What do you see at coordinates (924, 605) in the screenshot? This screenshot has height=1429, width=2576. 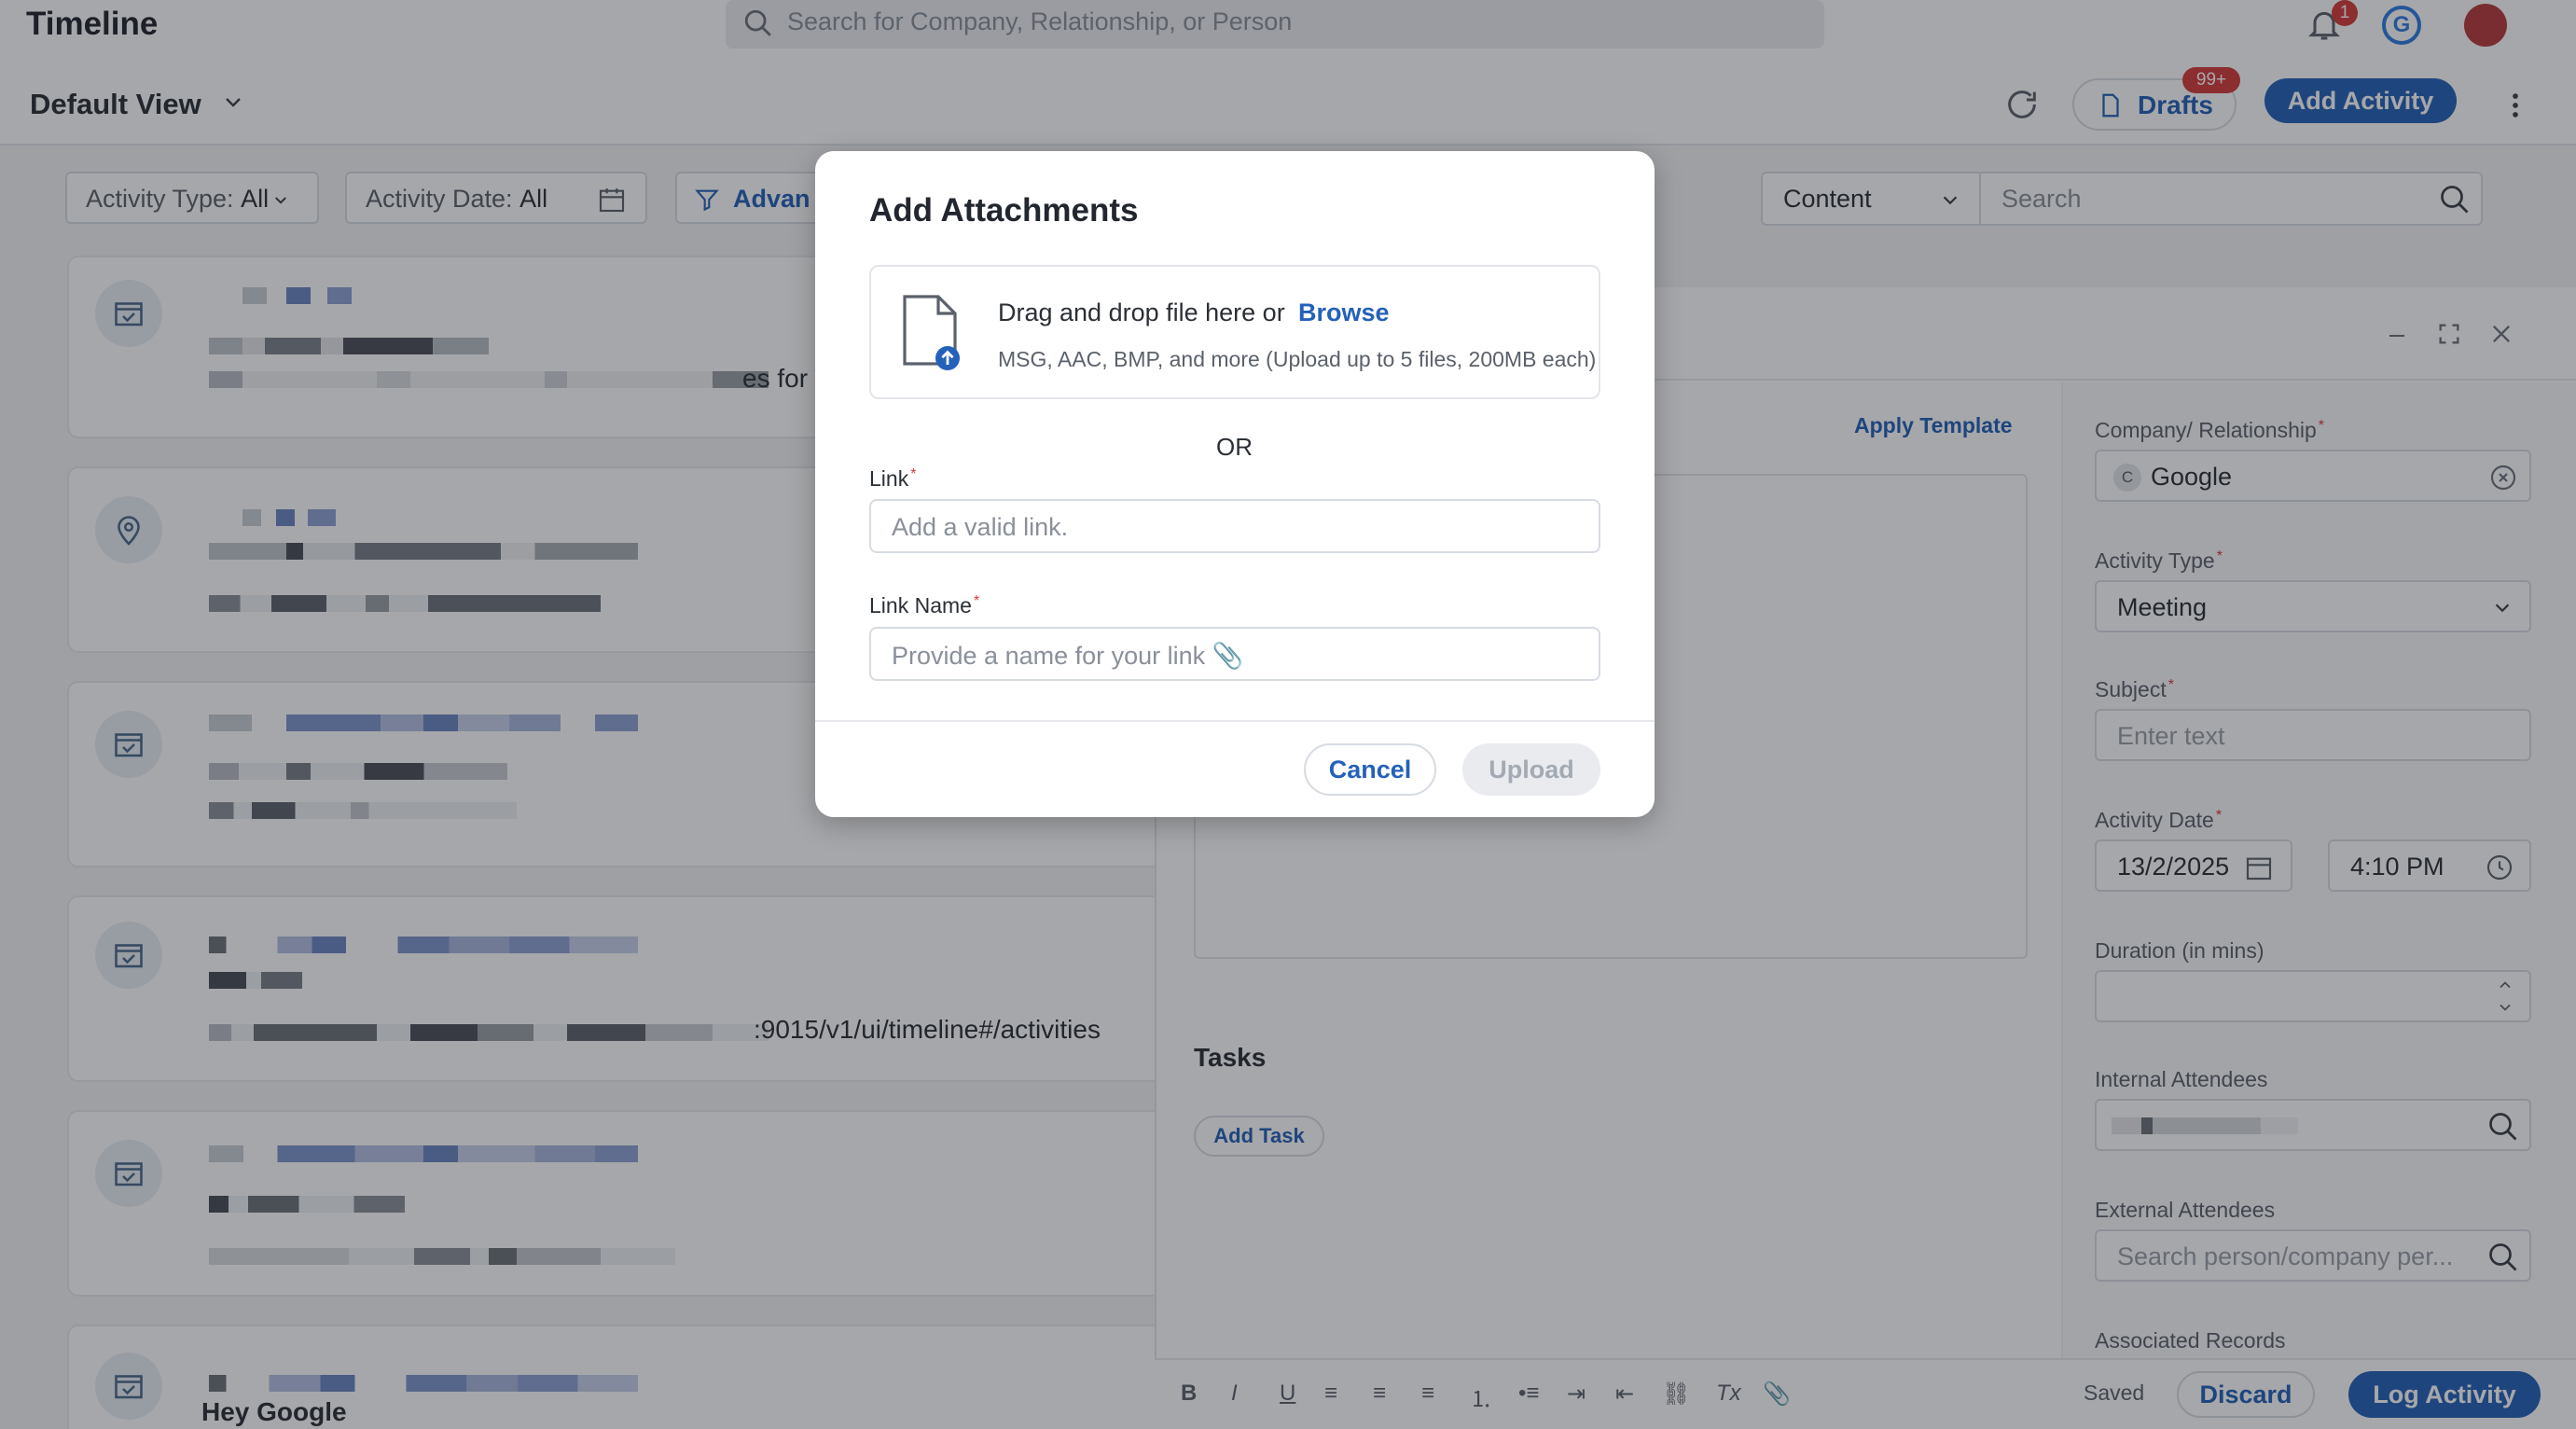 I see `link-name-field-label: Link Name *` at bounding box center [924, 605].